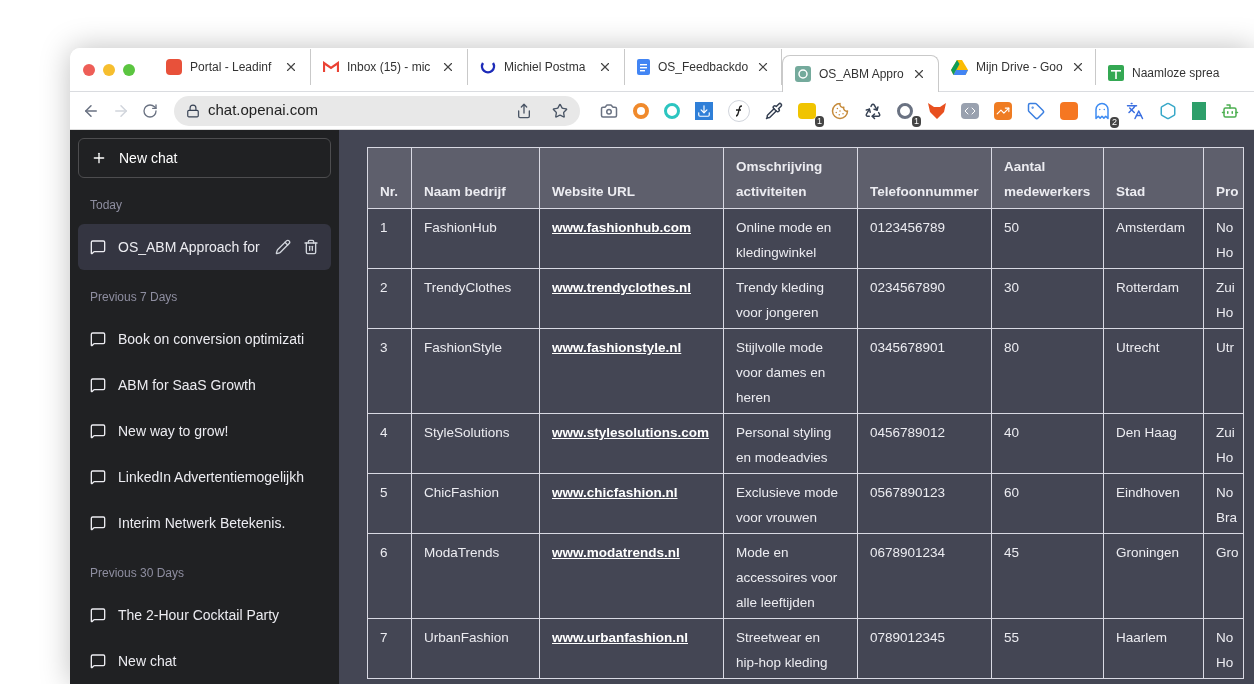  I want to click on chat-item: The 2-Hour Cocktail Party, so click(204, 615).